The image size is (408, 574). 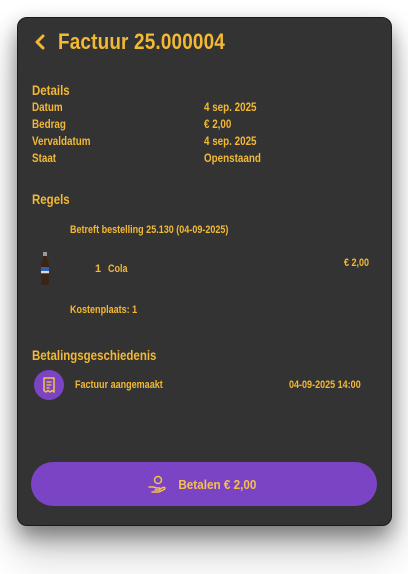 What do you see at coordinates (230, 107) in the screenshot?
I see `detail-value-datum: 4 sep. 2025` at bounding box center [230, 107].